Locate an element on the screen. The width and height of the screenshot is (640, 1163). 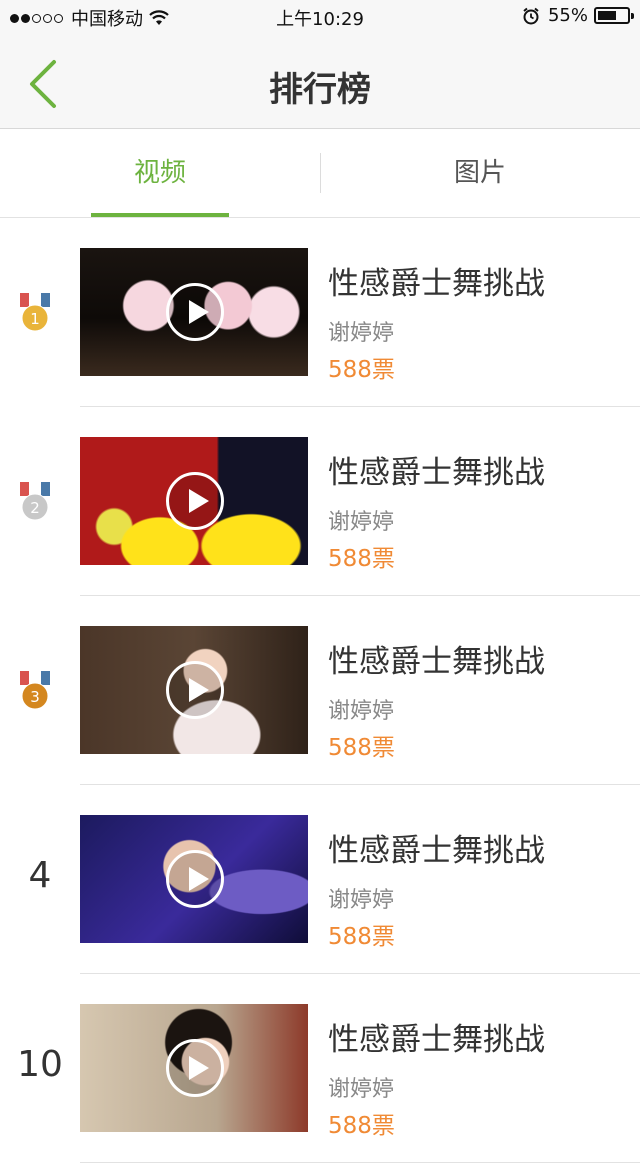
nav-bar: 排行榜 is located at coordinates (320, 80).